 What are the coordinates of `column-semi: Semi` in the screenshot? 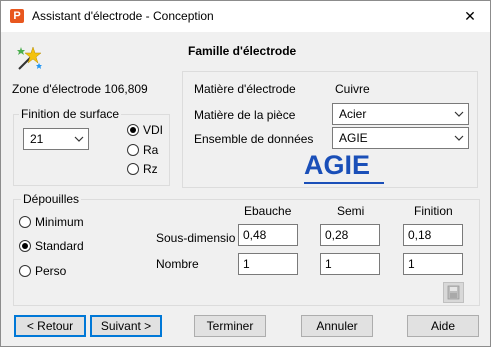 It's located at (351, 211).